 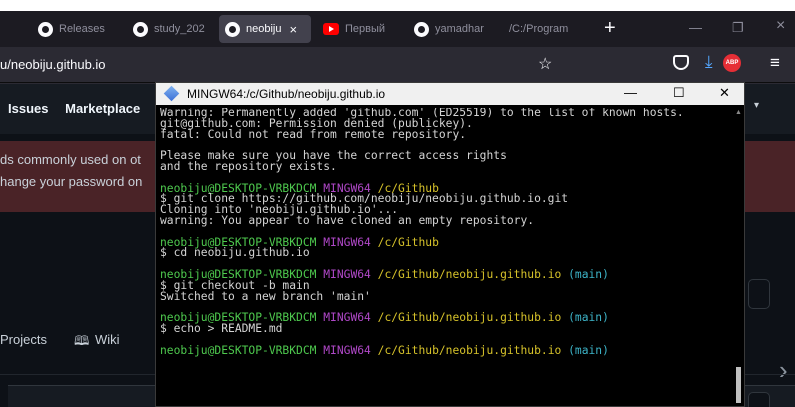 What do you see at coordinates (738, 112) in the screenshot?
I see `scroll-up-icon: ▲` at bounding box center [738, 112].